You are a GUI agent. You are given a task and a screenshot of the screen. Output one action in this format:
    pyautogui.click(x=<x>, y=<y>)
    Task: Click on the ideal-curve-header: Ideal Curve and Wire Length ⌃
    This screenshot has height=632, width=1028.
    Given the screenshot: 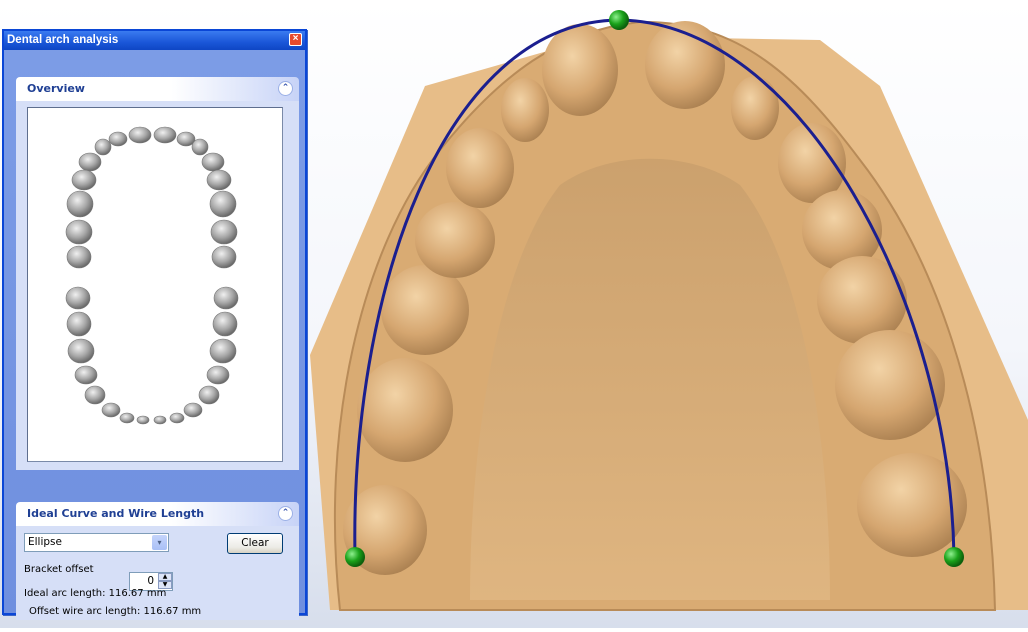 What is the action you would take?
    pyautogui.click(x=157, y=514)
    